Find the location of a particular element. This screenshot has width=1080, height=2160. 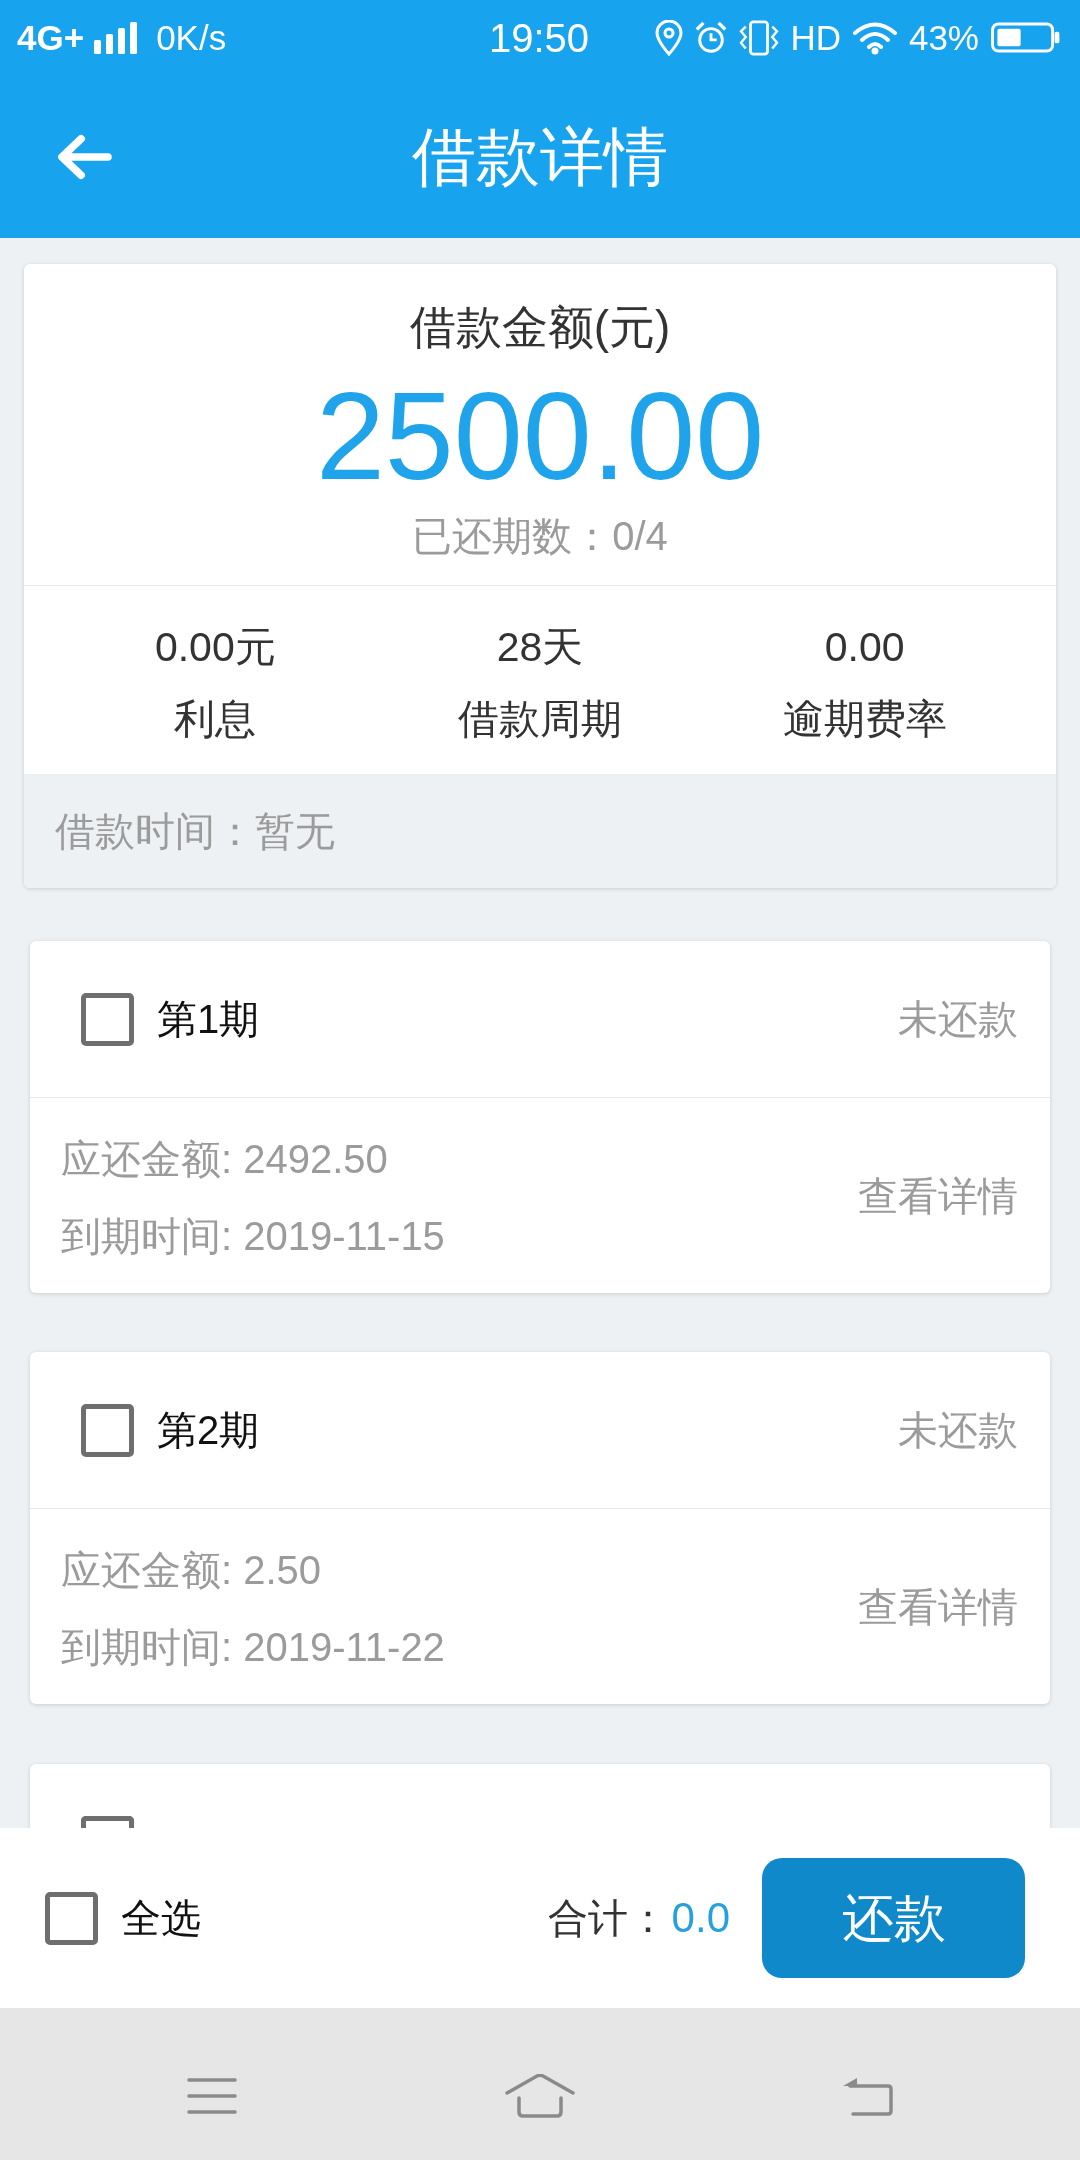

stat-value: 0.00元 is located at coordinates (215, 647).